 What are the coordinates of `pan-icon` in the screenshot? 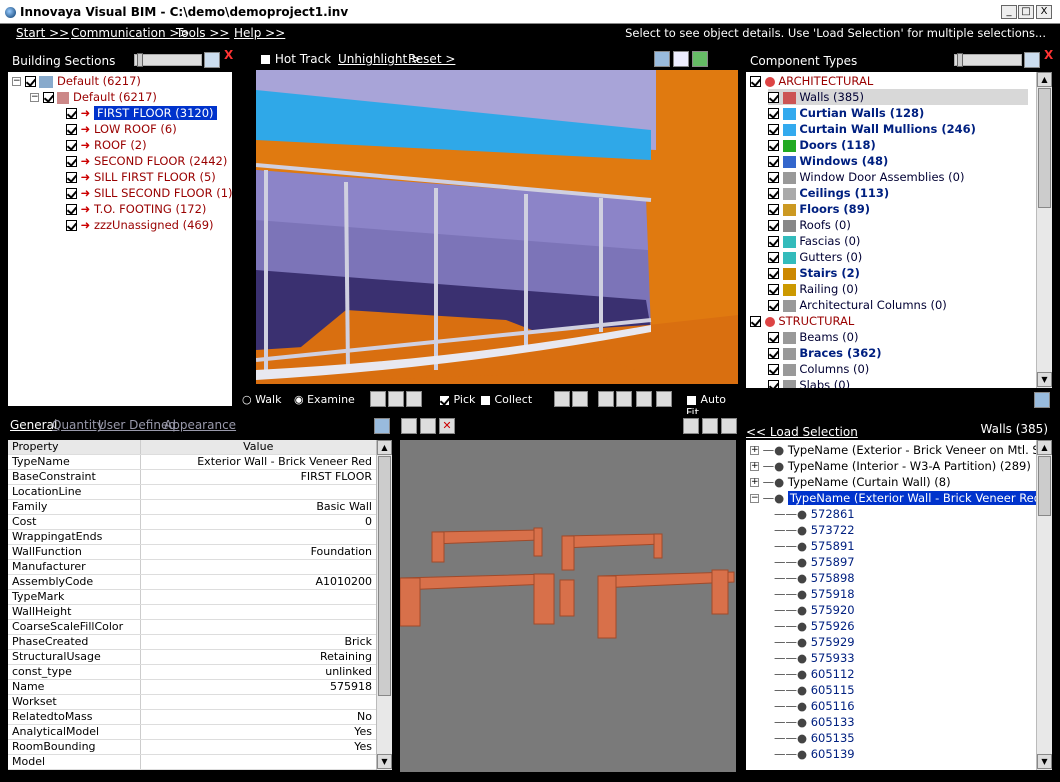 It's located at (396, 399).